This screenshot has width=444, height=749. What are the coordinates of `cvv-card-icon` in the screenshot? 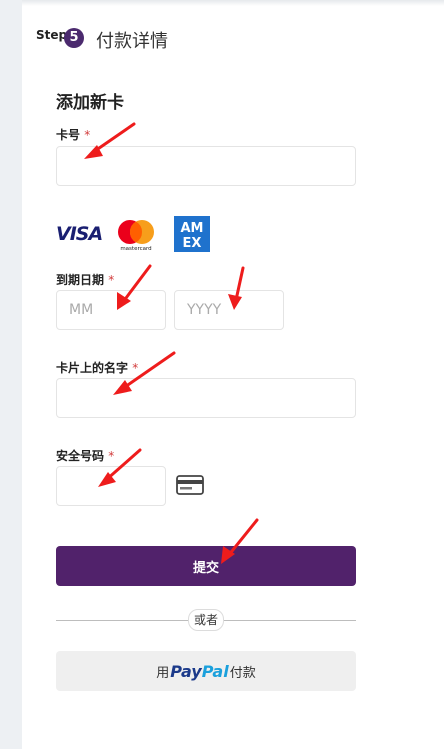 It's located at (190, 485).